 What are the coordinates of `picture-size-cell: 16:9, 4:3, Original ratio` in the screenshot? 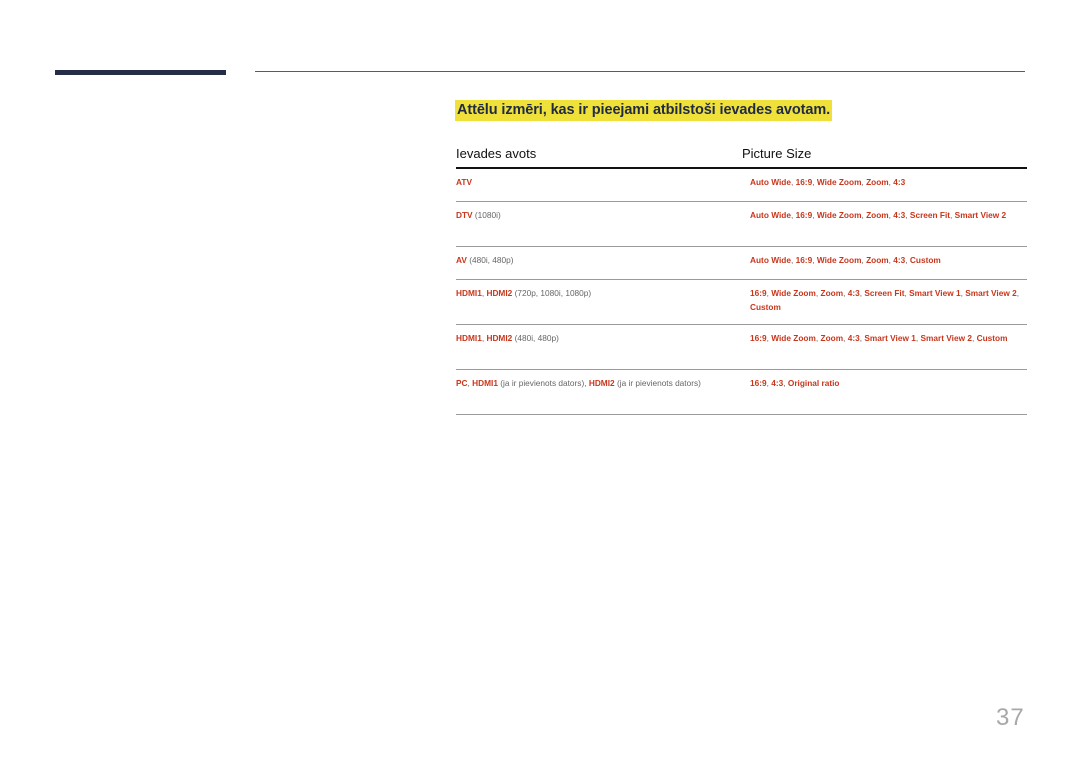 It's located at (795, 383).